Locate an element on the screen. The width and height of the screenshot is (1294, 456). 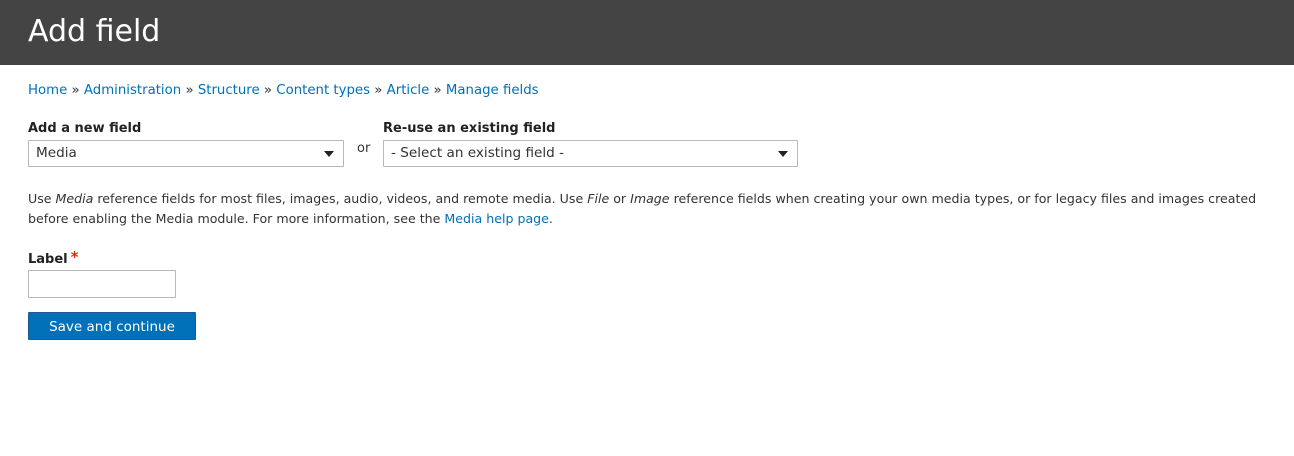
description-file-emphasis: File is located at coordinates (598, 198).